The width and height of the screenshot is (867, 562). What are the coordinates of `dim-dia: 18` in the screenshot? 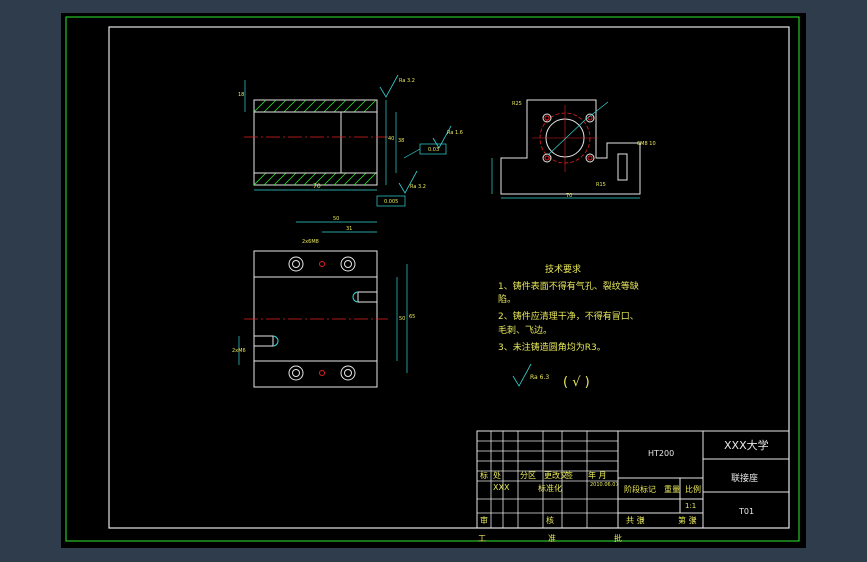 It's located at (241, 95).